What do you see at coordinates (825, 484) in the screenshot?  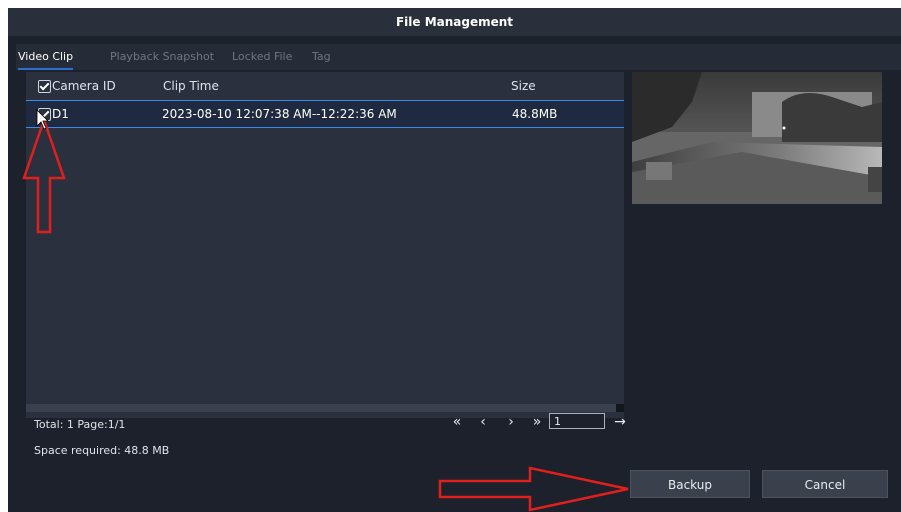 I see `cancel-button: Cancel` at bounding box center [825, 484].